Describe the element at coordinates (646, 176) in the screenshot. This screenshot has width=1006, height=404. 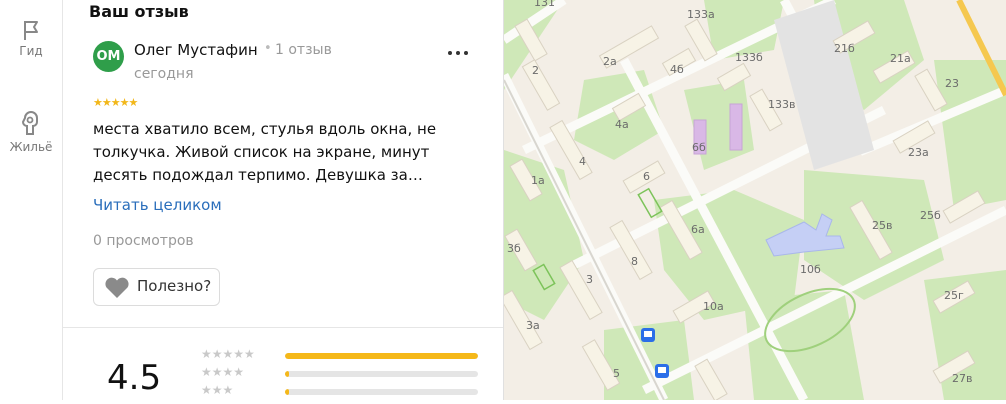
I see `map-label: 6` at that location.